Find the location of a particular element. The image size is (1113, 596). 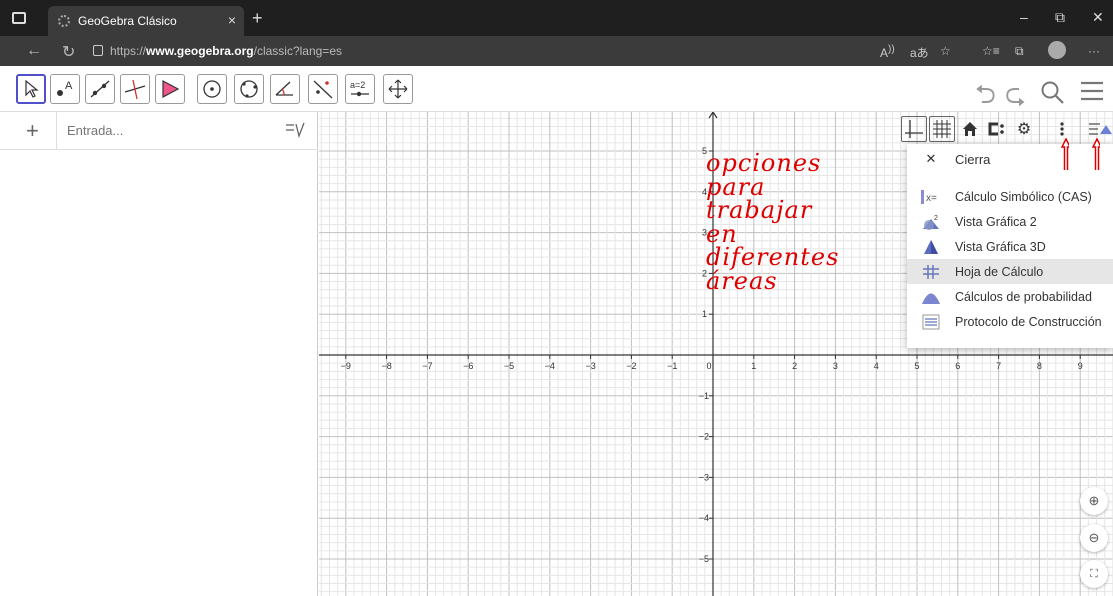

line-tool is located at coordinates (100, 89).